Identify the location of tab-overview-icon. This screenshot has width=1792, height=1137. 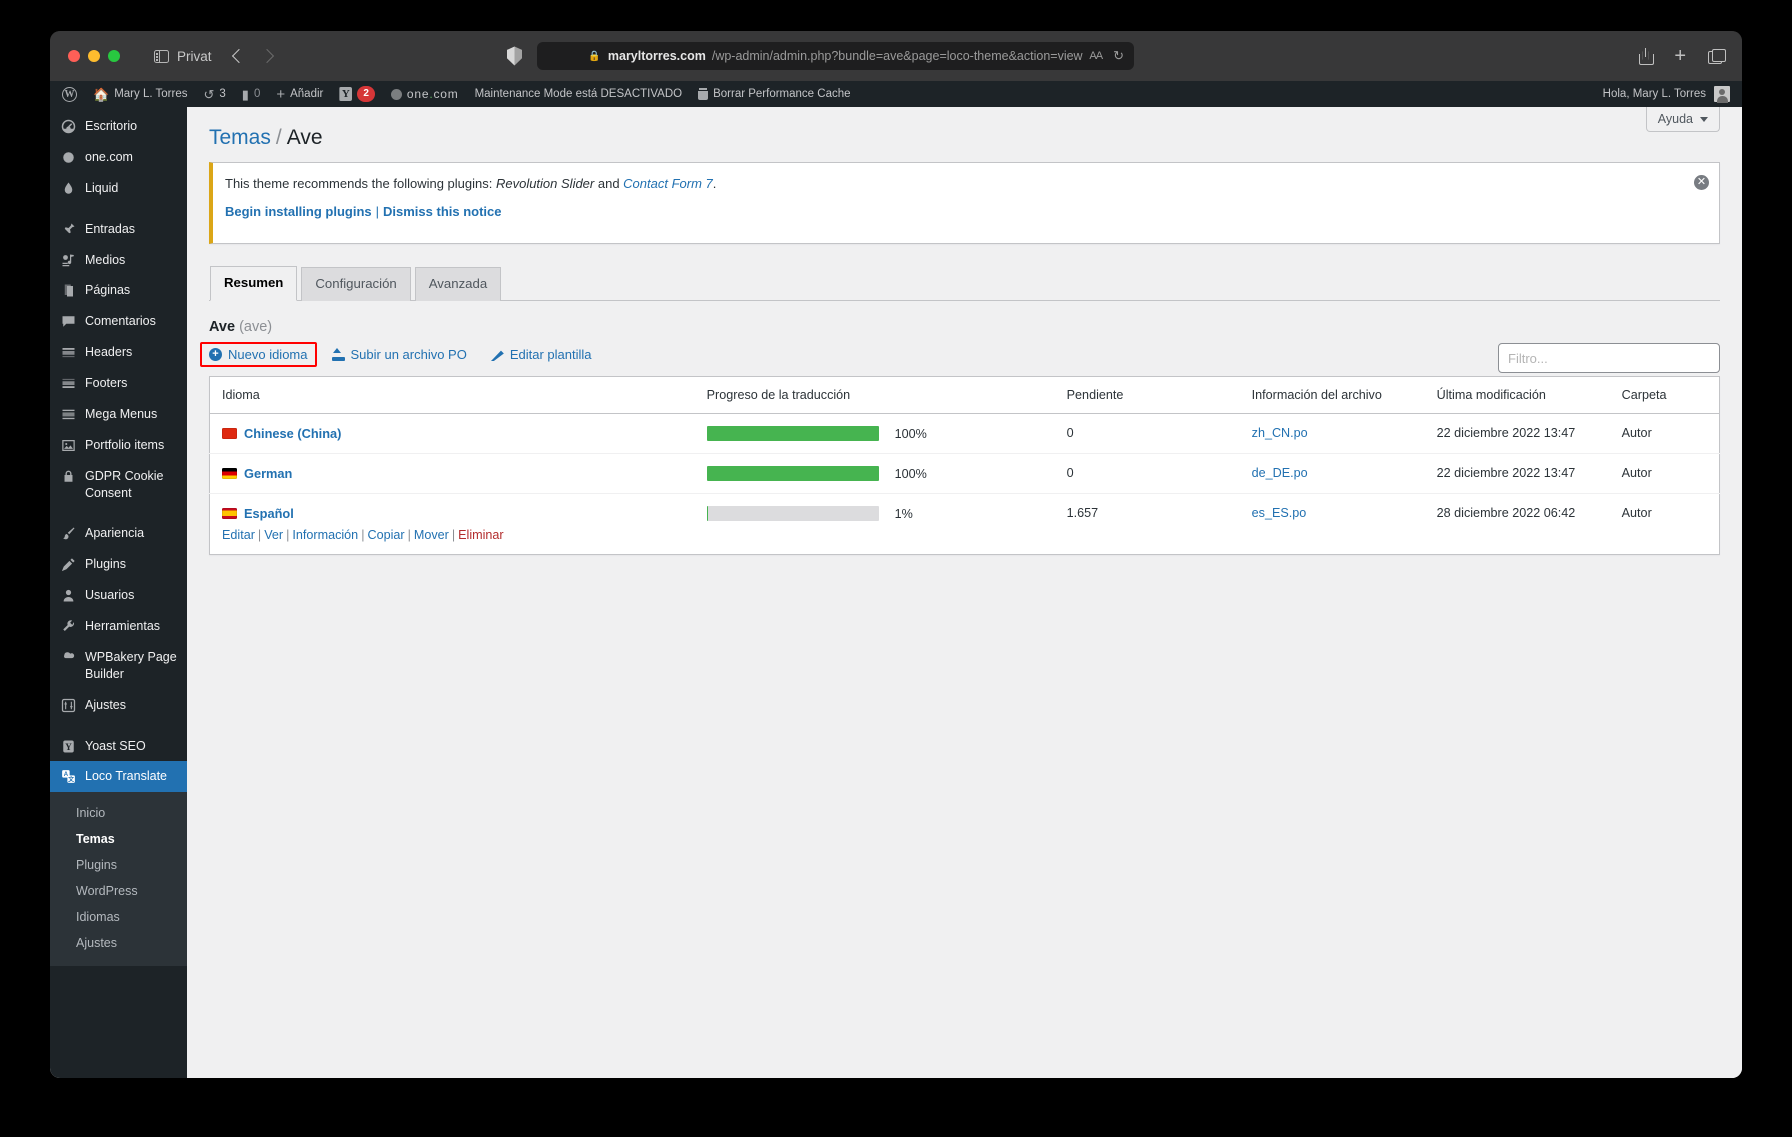
(1717, 56).